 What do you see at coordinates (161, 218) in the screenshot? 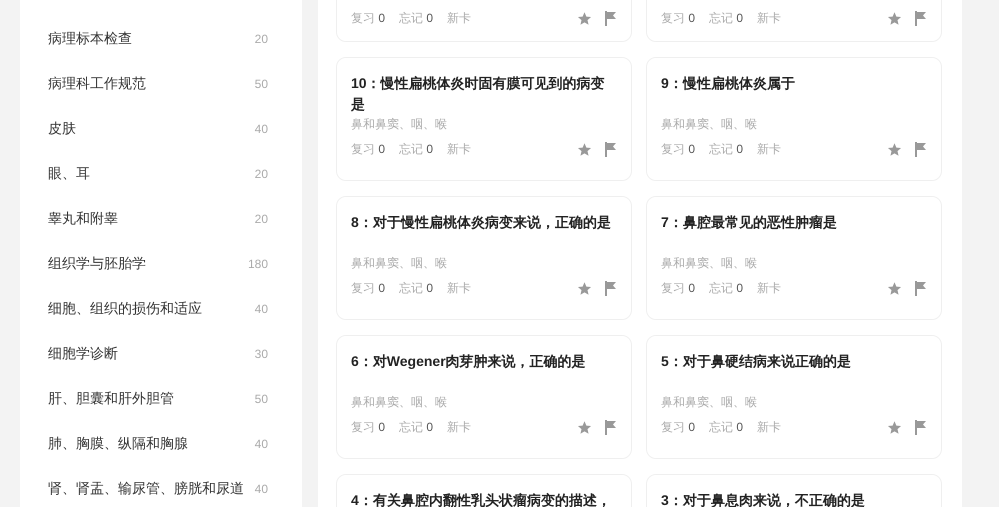
I see `category-item: 睾丸和附睾 20` at bounding box center [161, 218].